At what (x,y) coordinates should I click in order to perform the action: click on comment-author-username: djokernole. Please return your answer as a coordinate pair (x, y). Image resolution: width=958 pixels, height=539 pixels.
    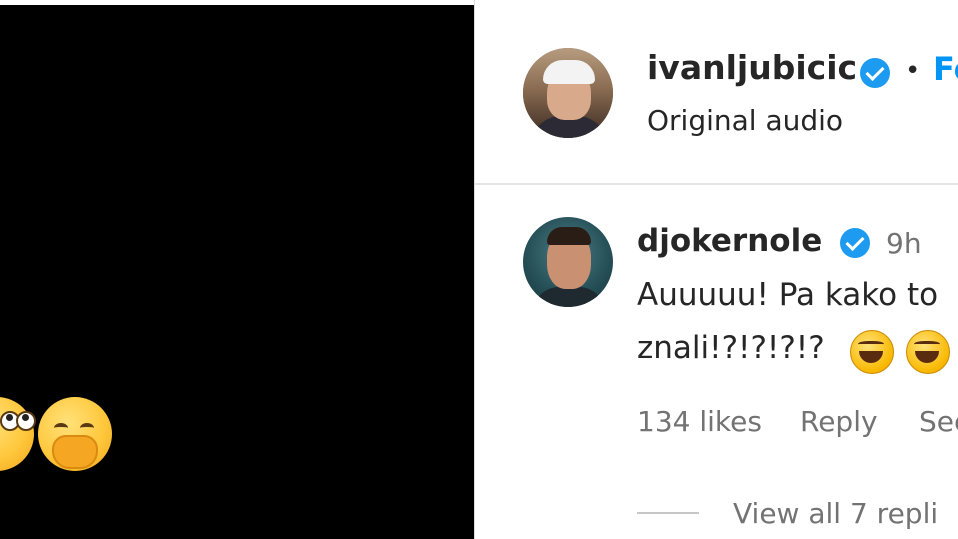
    Looking at the image, I should click on (729, 241).